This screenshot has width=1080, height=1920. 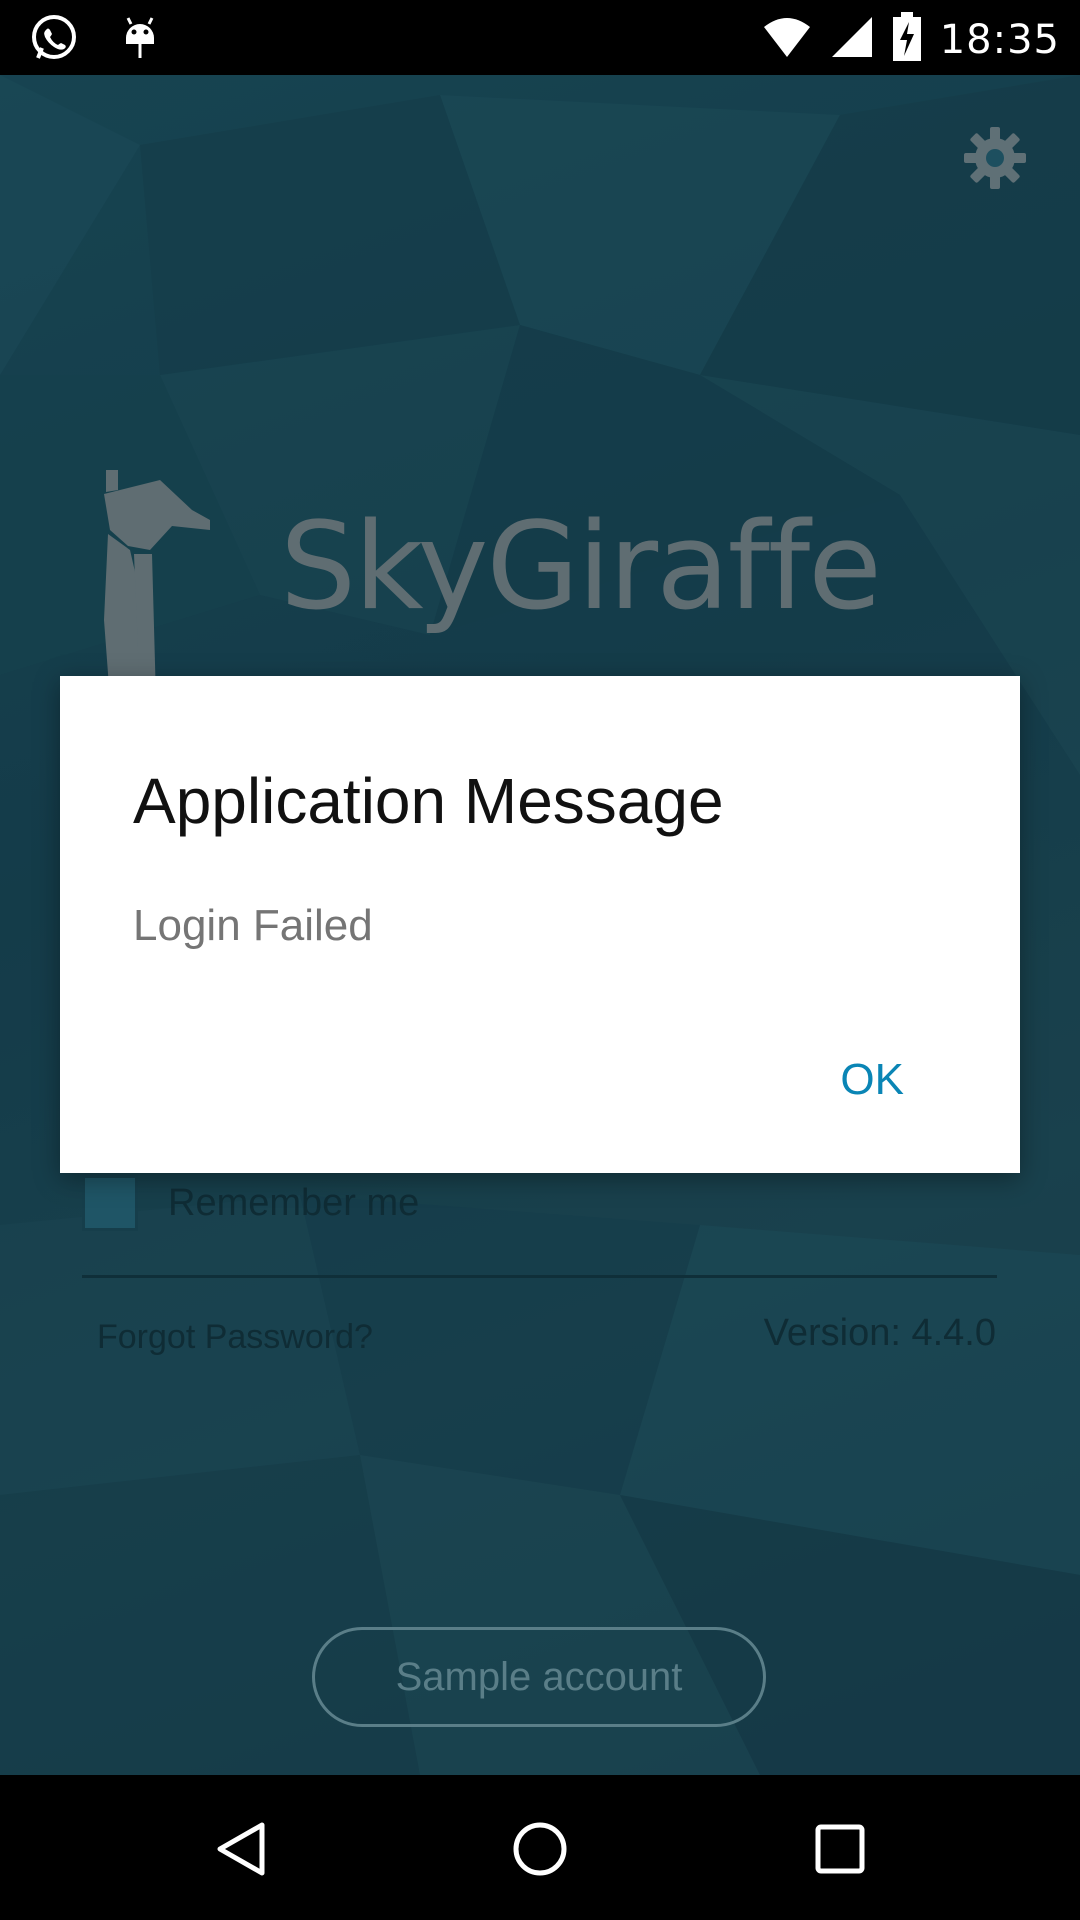 What do you see at coordinates (852, 39) in the screenshot?
I see `cell-signal-icon` at bounding box center [852, 39].